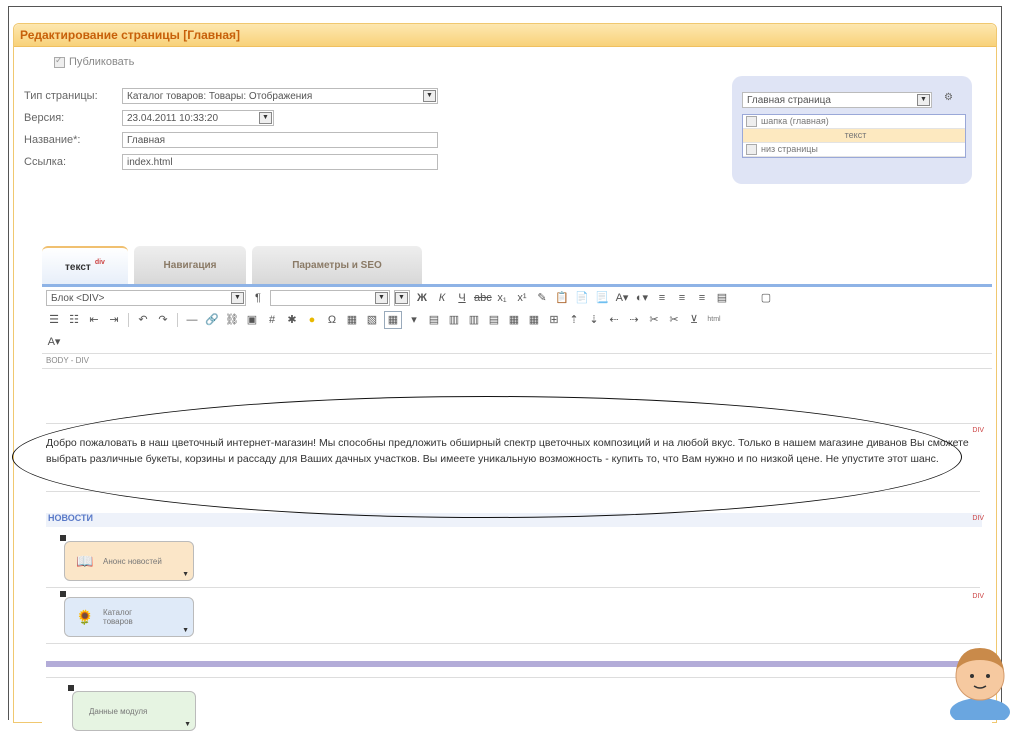 The image size is (1013, 731). Describe the element at coordinates (634, 320) in the screenshot. I see `col-right-icon: ⇢` at that location.